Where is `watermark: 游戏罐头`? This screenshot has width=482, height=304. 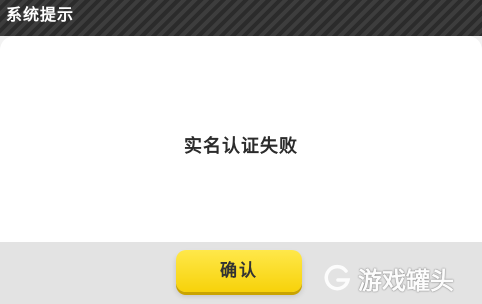 watermark: 游戏罐头 is located at coordinates (388, 278).